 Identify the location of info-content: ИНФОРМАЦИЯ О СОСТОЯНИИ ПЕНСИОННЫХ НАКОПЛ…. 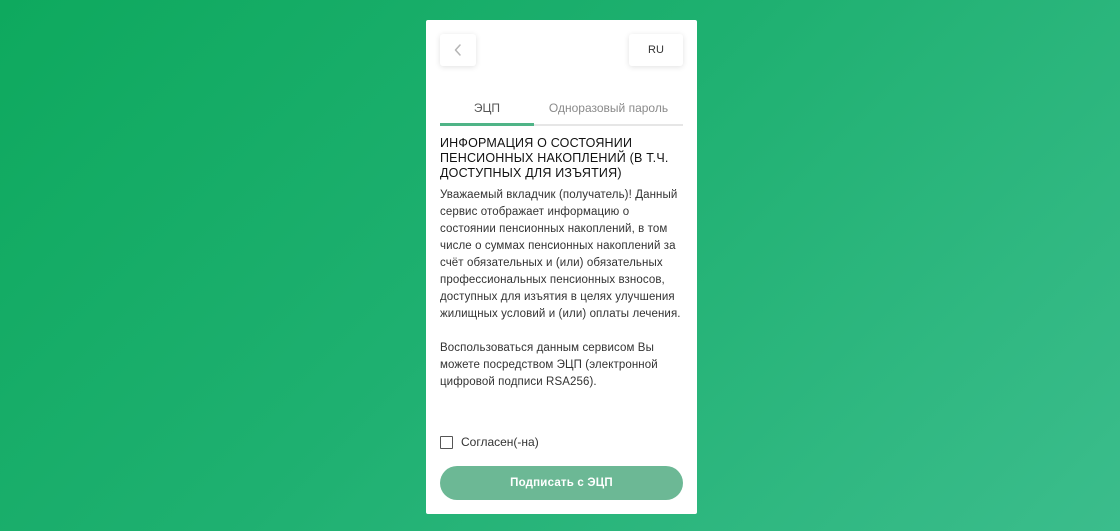
(562, 263).